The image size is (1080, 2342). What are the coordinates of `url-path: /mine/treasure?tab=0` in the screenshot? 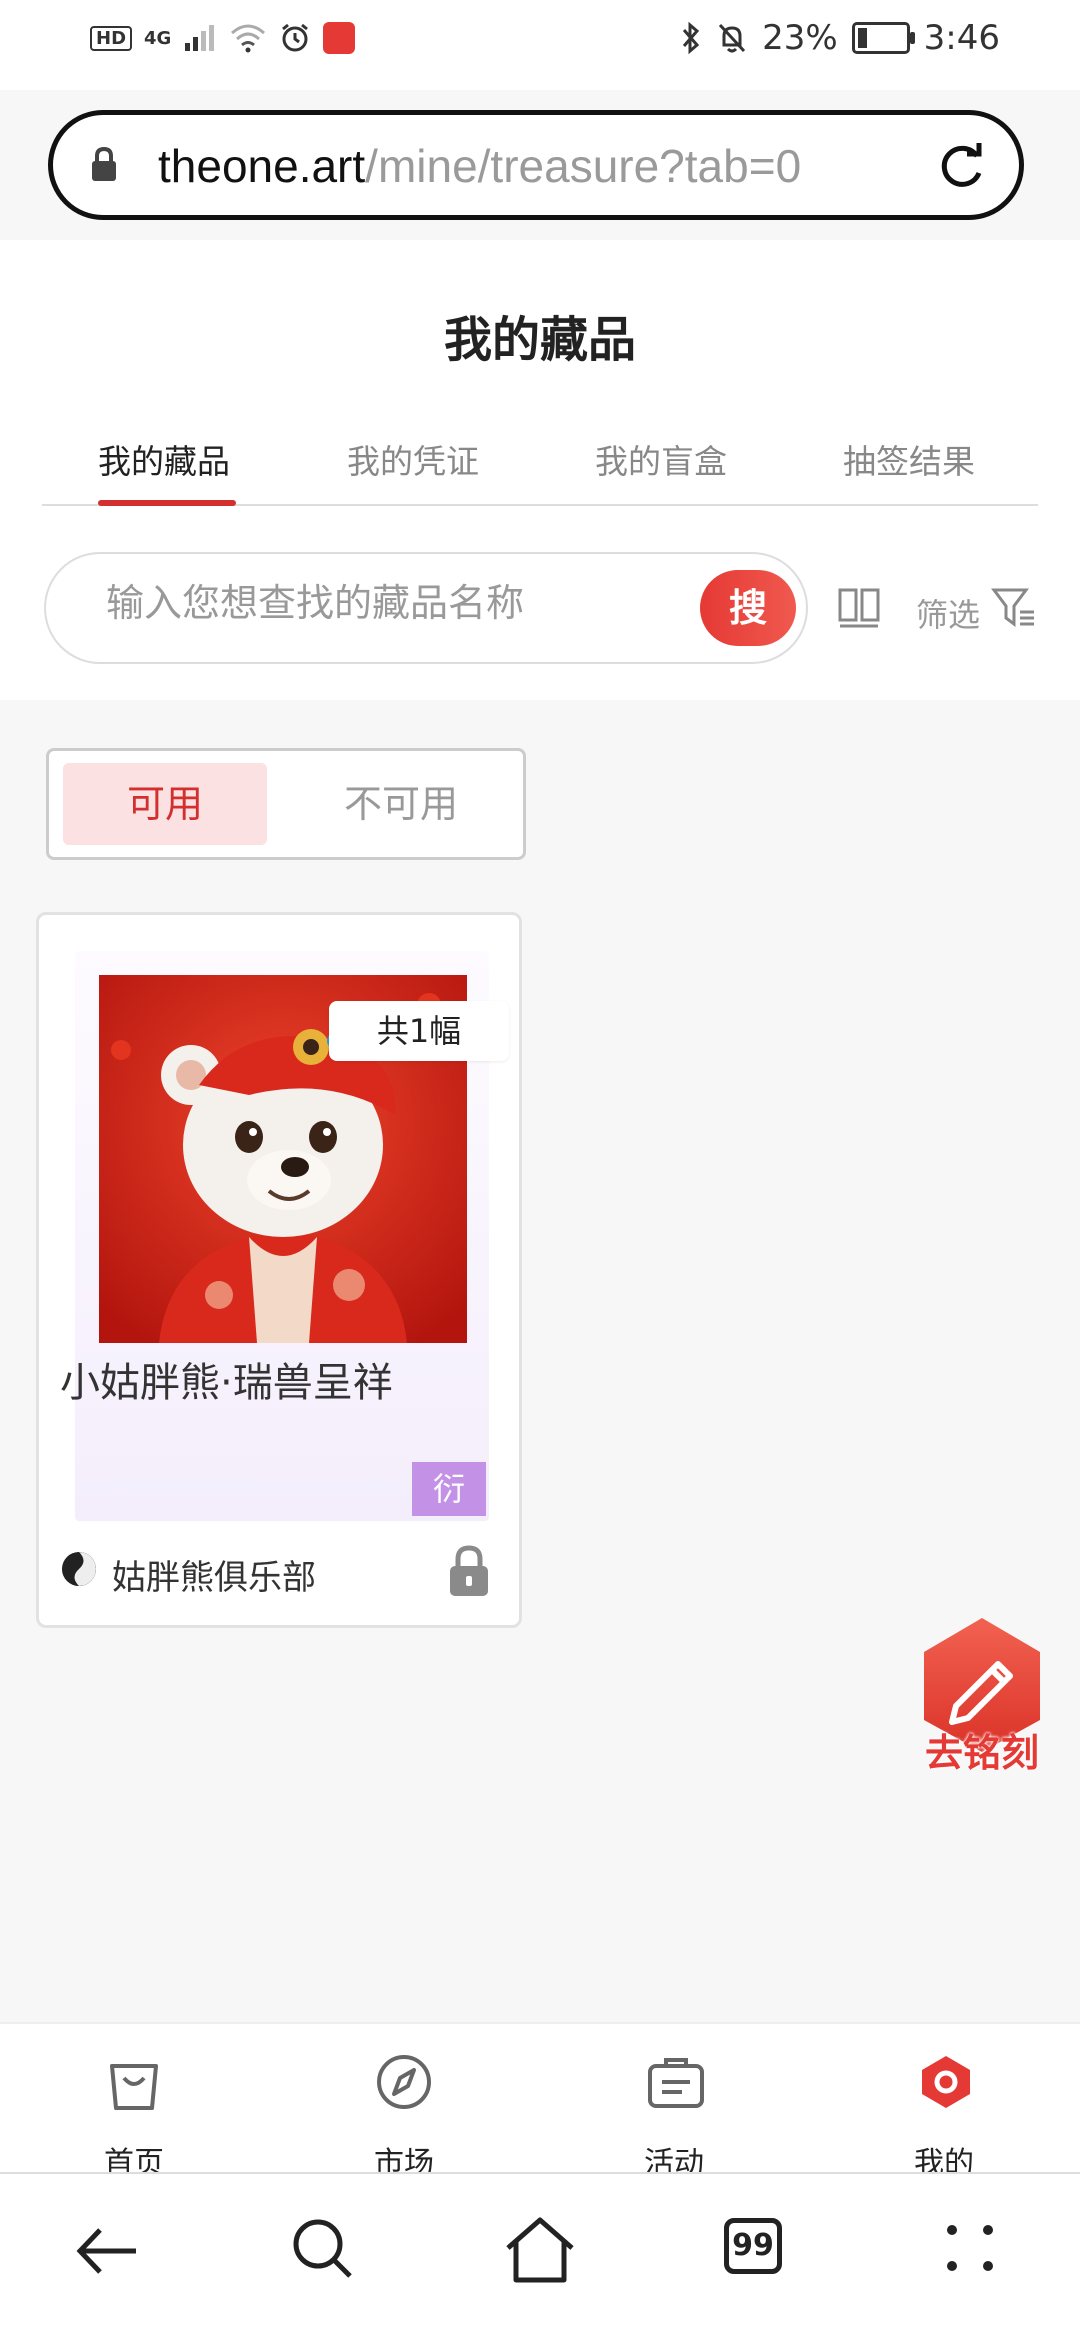 It's located at (583, 166).